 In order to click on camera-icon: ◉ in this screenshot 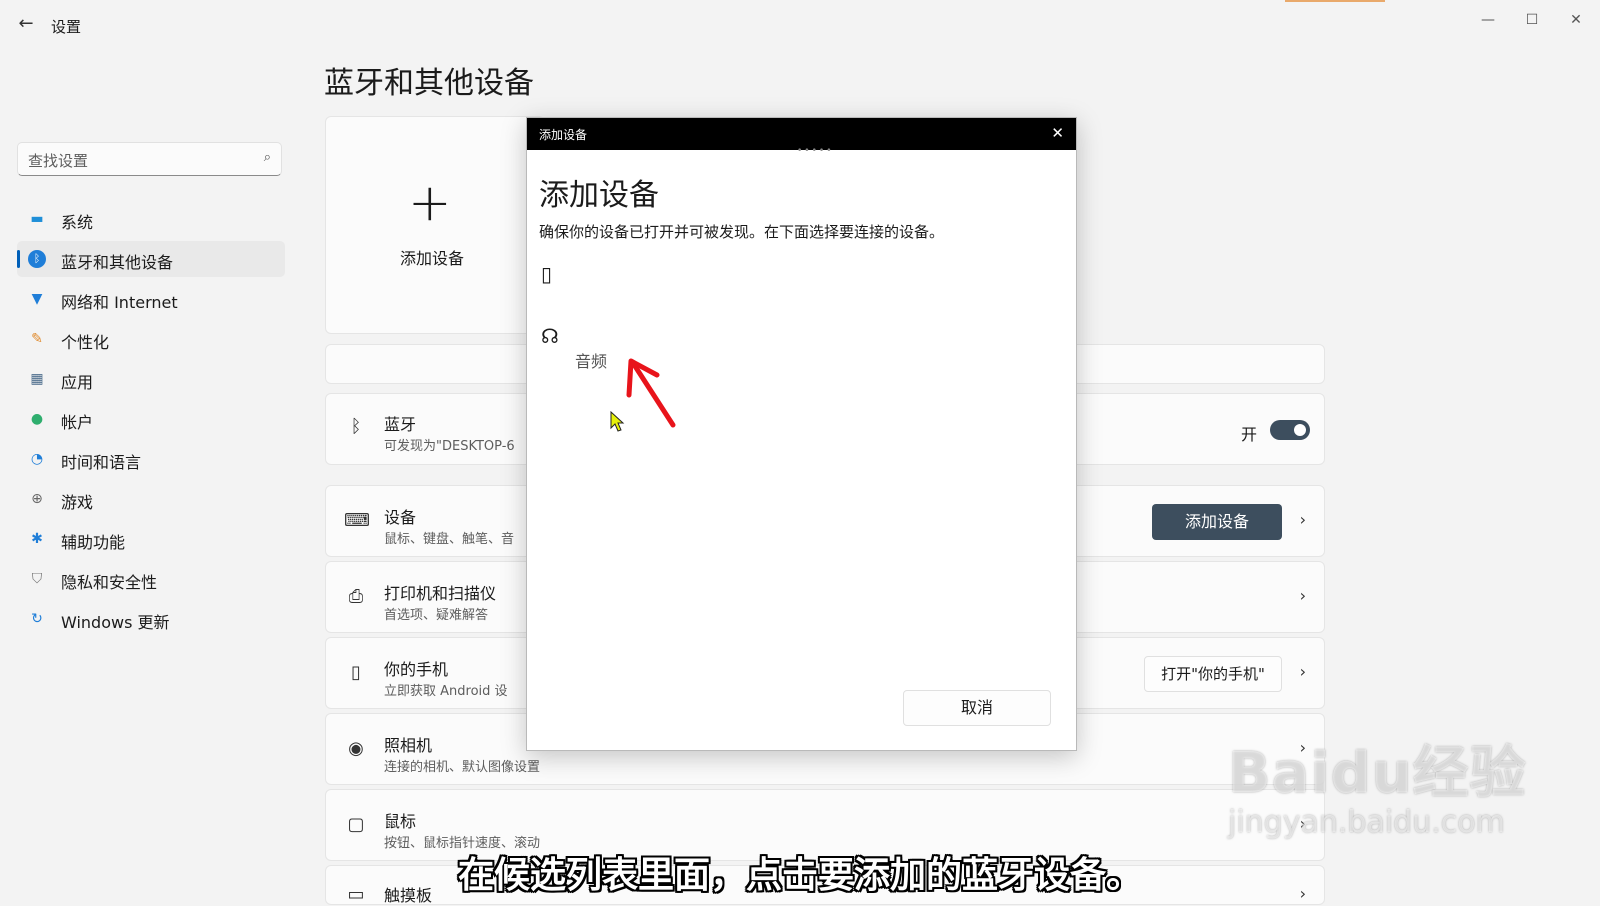, I will do `click(356, 748)`.